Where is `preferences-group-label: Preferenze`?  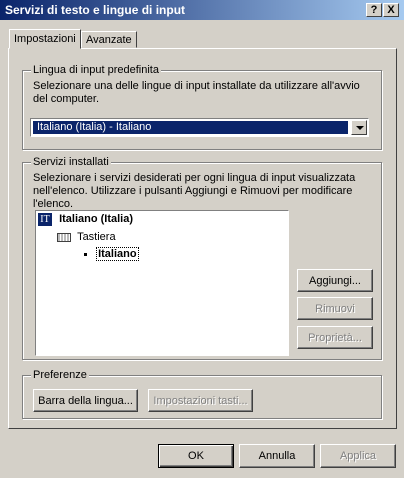
preferences-group-label: Preferenze is located at coordinates (60, 375).